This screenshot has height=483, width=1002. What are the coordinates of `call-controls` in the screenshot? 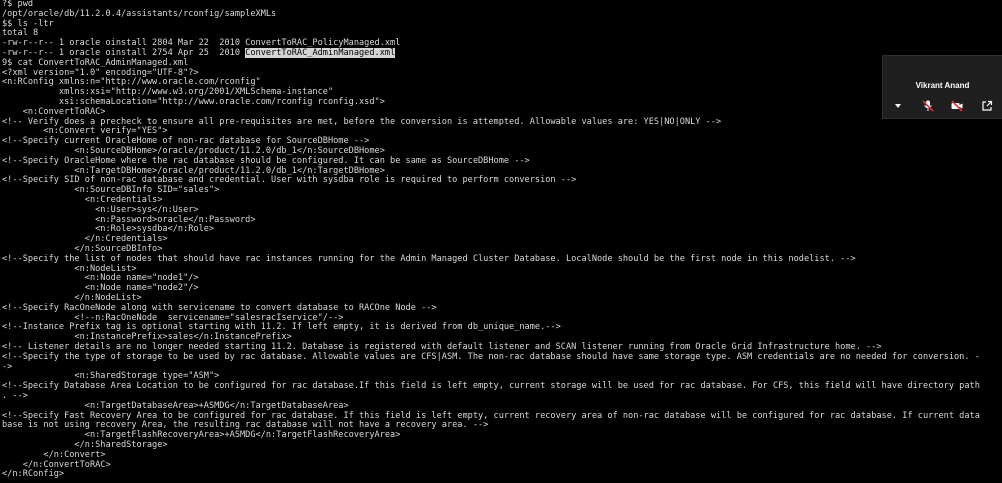 It's located at (942, 106).